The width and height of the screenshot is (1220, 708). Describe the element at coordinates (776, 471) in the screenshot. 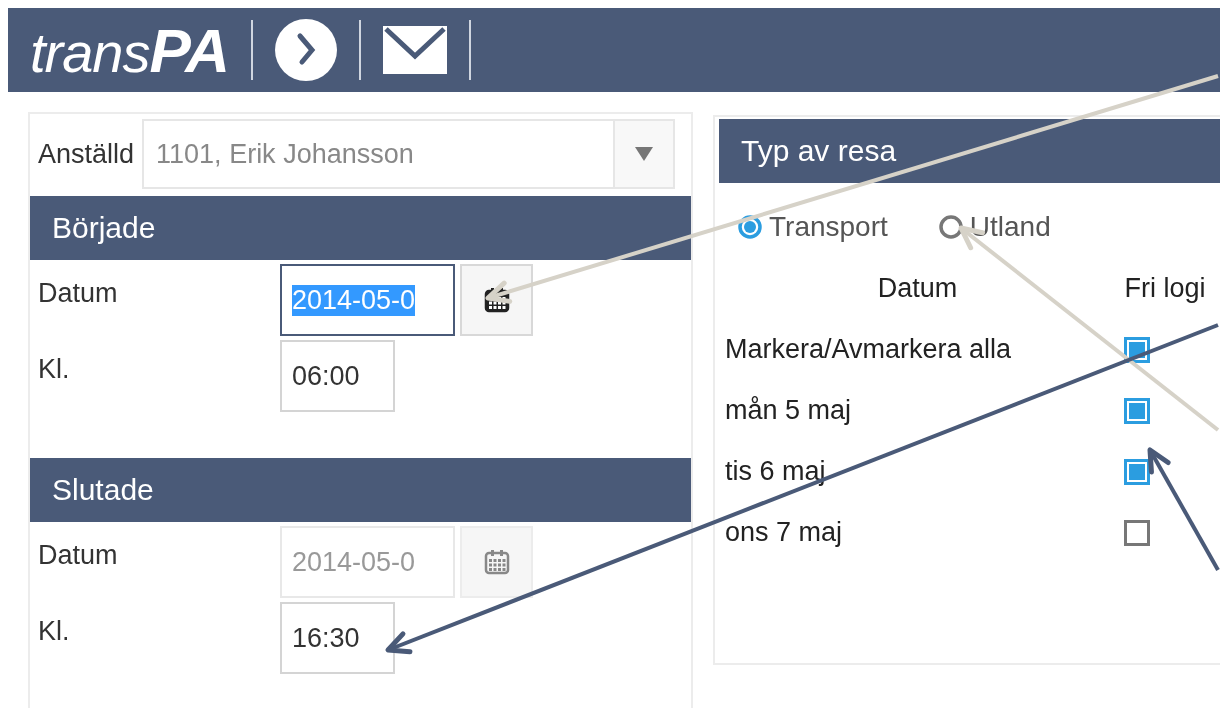

I see `date-label: tis 6 maj` at that location.